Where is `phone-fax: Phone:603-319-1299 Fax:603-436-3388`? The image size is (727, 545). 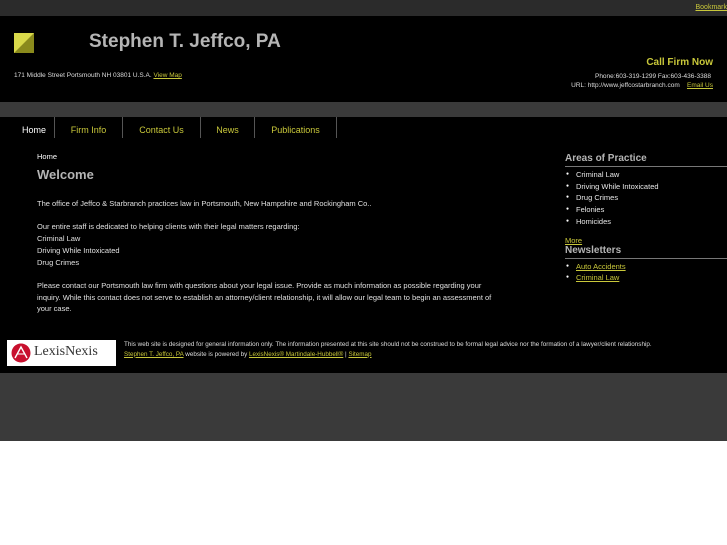 phone-fax: Phone:603-319-1299 Fax:603-436-3388 is located at coordinates (652, 76).